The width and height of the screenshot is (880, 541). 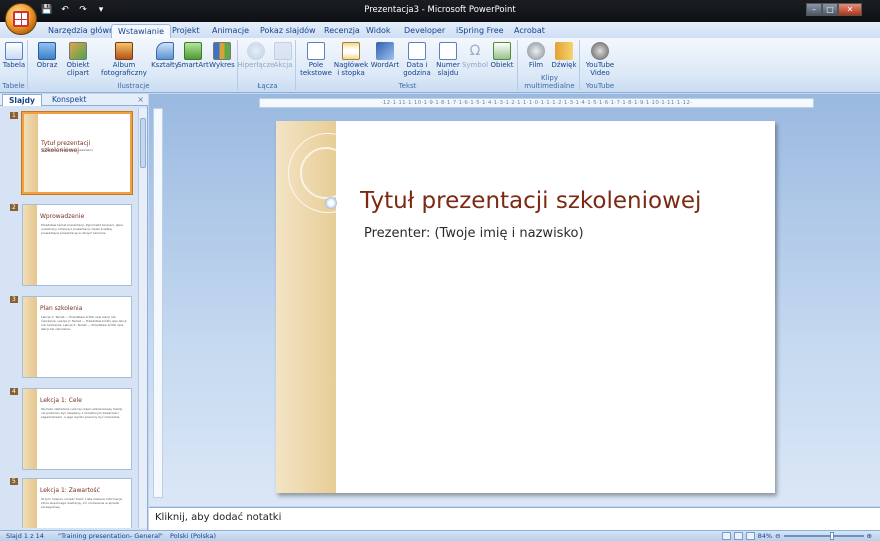 I want to click on tab-projekt: Projekt, so click(x=186, y=31).